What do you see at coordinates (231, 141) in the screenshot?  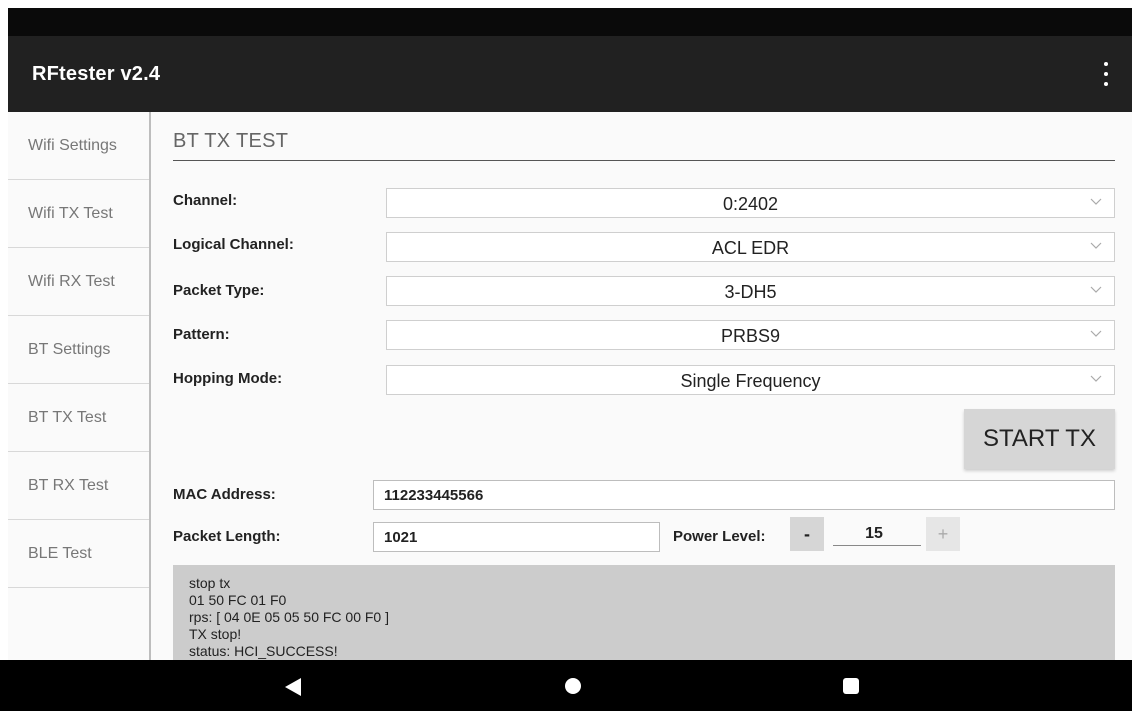 I see `section-title: BT TX TEST` at bounding box center [231, 141].